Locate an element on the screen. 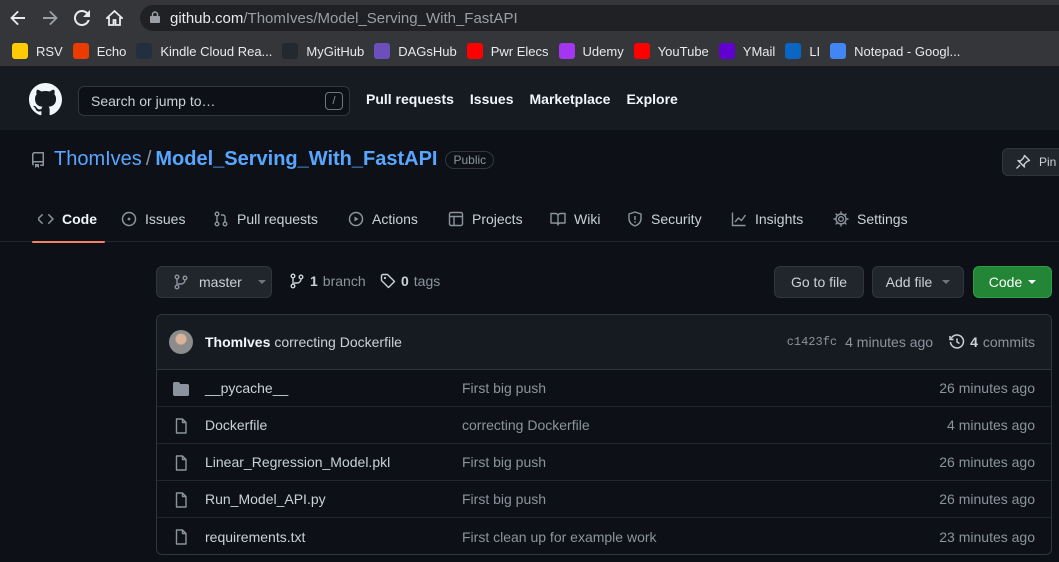 This screenshot has height=562, width=1059. tab-projects: Projects is located at coordinates (485, 219).